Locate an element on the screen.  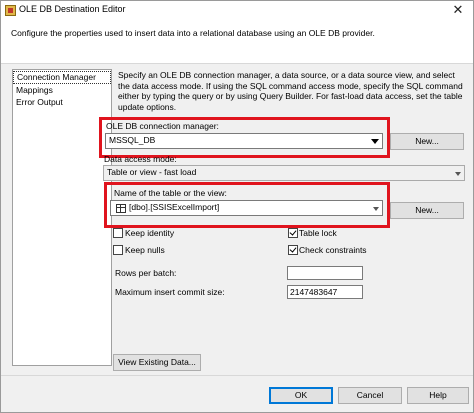
window-title: OLE DB Destination Editor is located at coordinates (72, 9).